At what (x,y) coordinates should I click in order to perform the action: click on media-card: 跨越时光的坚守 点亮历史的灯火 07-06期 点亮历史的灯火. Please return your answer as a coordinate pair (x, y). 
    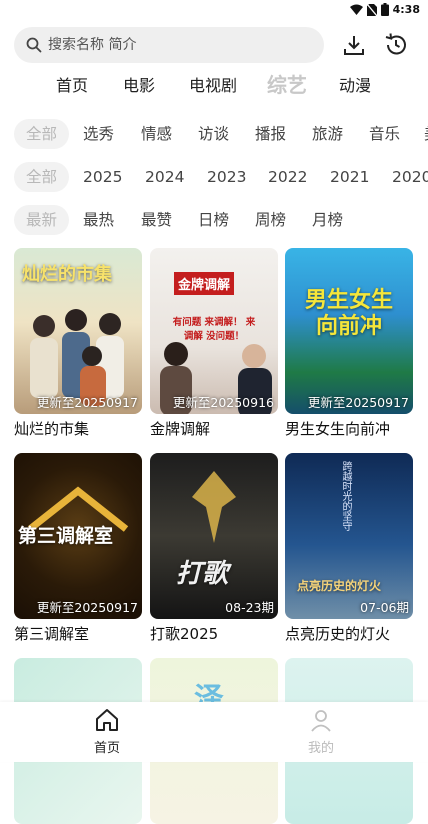
    Looking at the image, I should click on (349, 548).